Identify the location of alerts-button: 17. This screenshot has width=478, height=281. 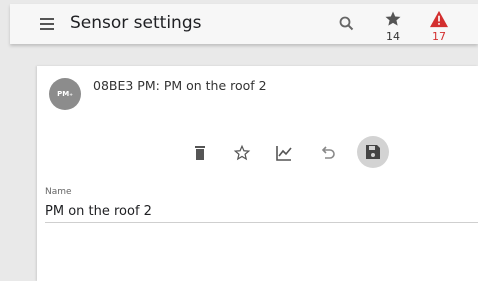
(439, 27).